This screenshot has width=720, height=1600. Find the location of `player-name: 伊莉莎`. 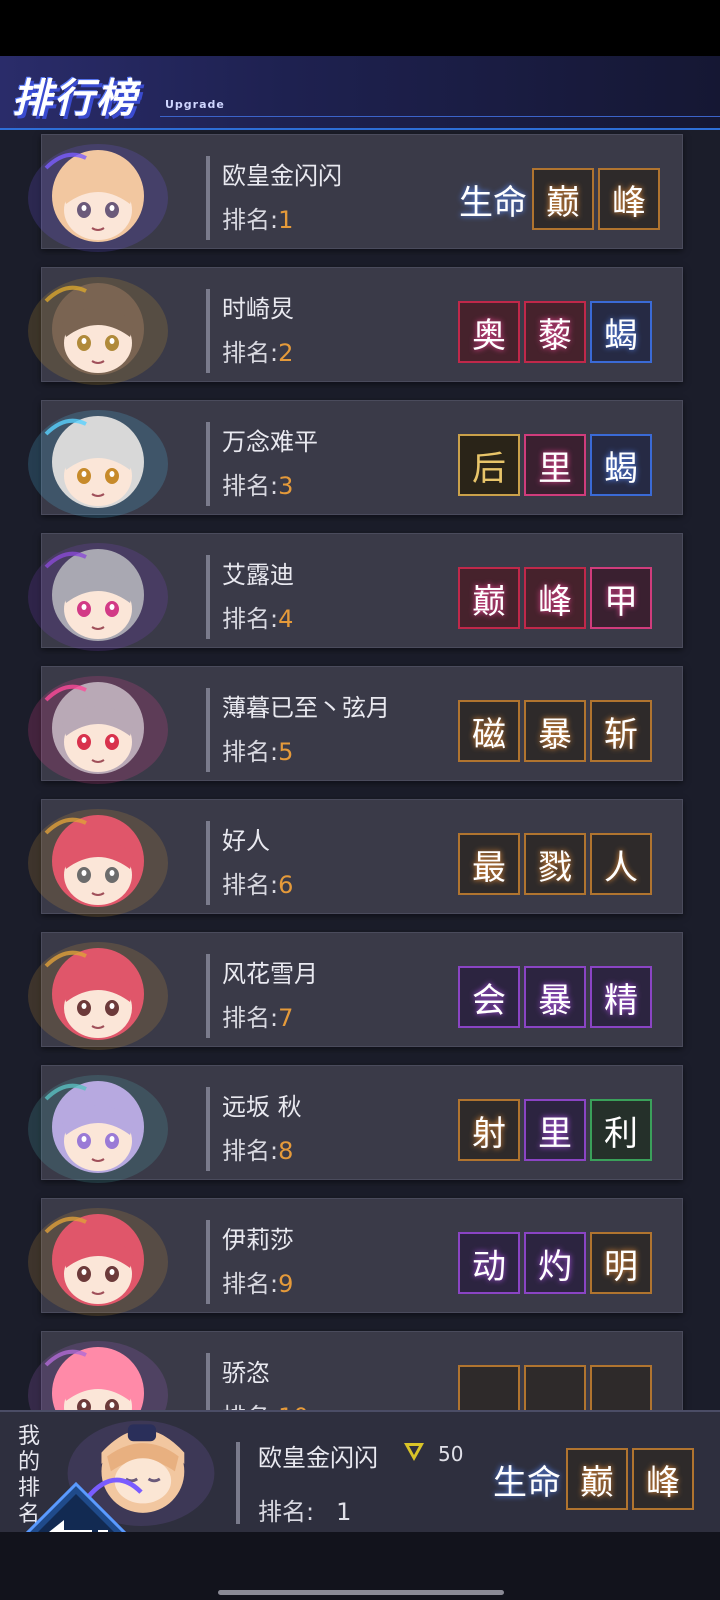

player-name: 伊莉莎 is located at coordinates (258, 1240).